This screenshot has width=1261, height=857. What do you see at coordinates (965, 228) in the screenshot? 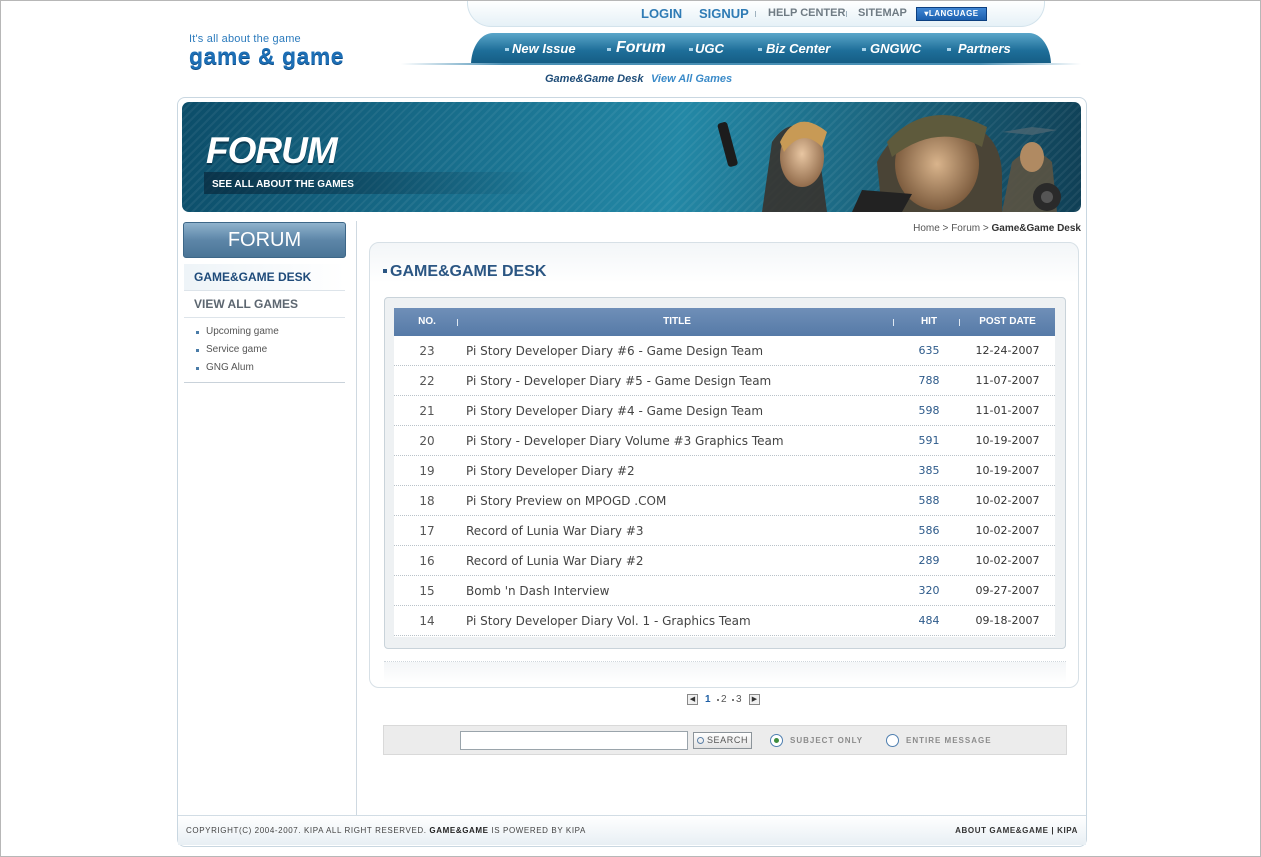
I see `breadcrumb-forum: Forum` at bounding box center [965, 228].